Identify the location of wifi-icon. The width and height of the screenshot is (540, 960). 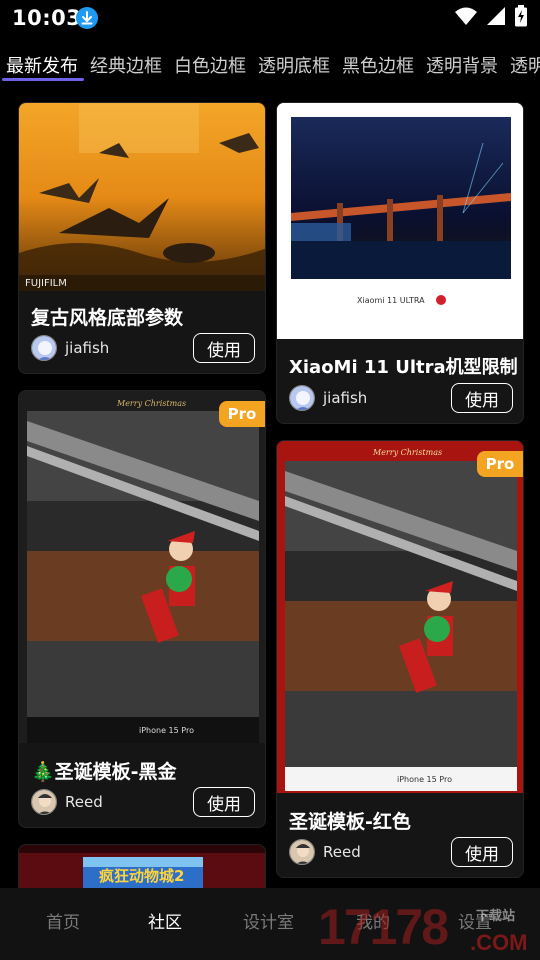
(466, 18).